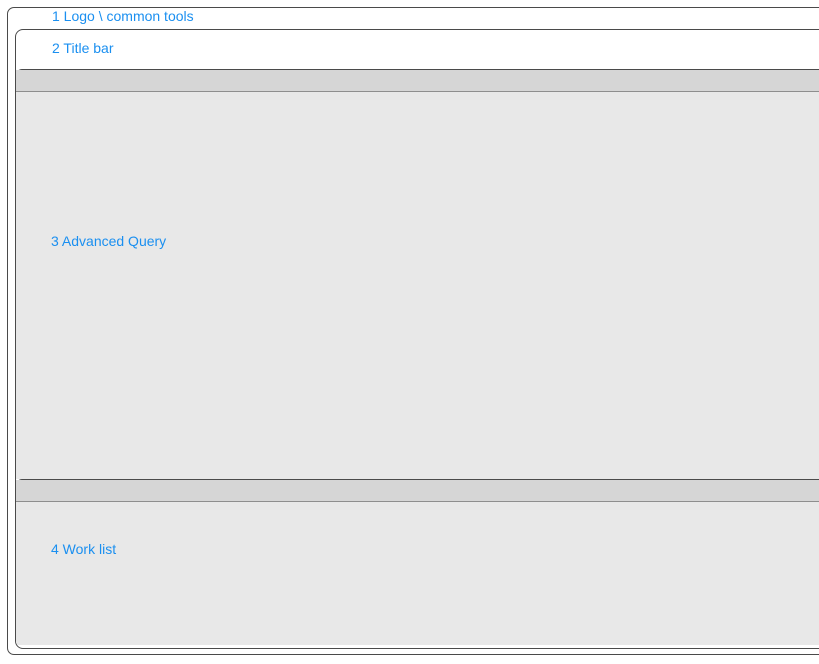 The height and width of the screenshot is (664, 819). Describe the element at coordinates (109, 241) in the screenshot. I see `advanced-query-label: 3 Advanced Query` at that location.